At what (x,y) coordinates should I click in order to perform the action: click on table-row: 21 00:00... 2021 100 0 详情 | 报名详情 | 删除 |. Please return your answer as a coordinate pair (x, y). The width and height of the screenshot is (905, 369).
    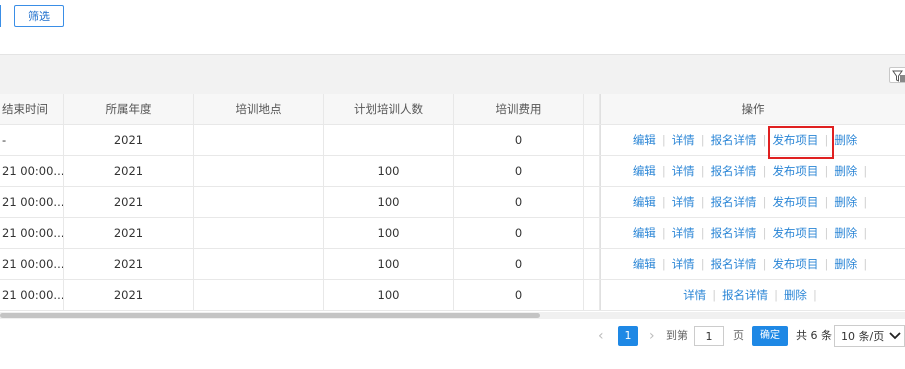
    Looking at the image, I should click on (452, 295).